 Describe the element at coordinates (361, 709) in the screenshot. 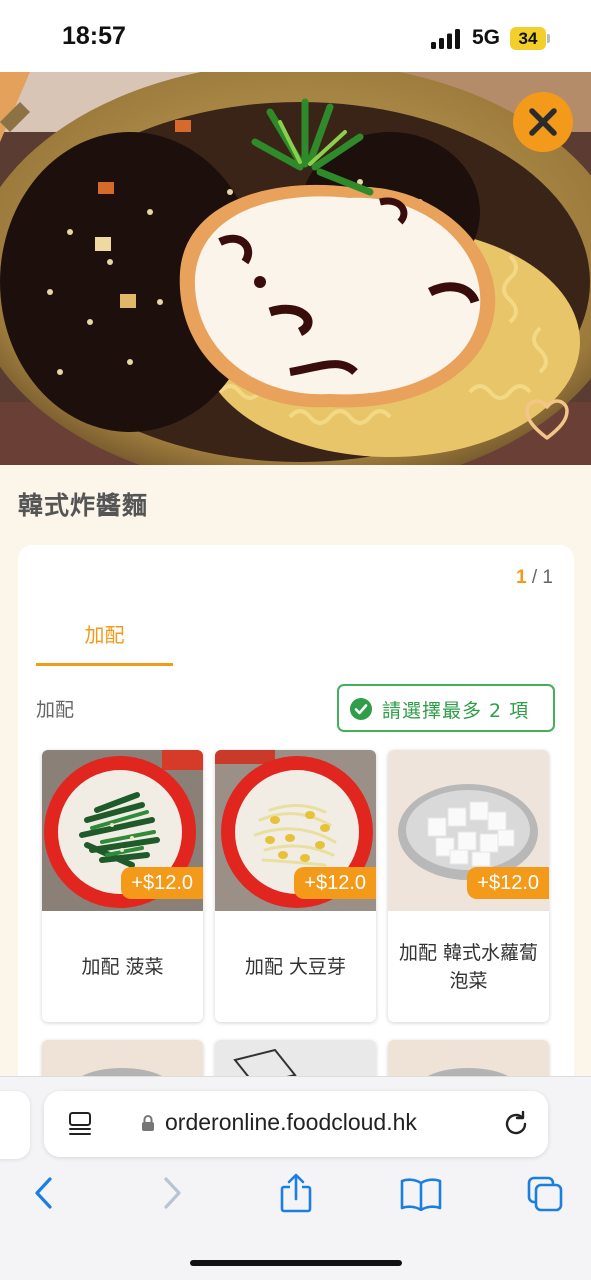

I see `check-circle-icon` at that location.